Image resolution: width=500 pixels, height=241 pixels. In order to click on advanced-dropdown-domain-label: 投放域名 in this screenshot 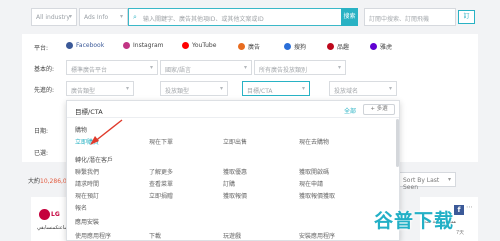, I will do `click(346, 91)`.